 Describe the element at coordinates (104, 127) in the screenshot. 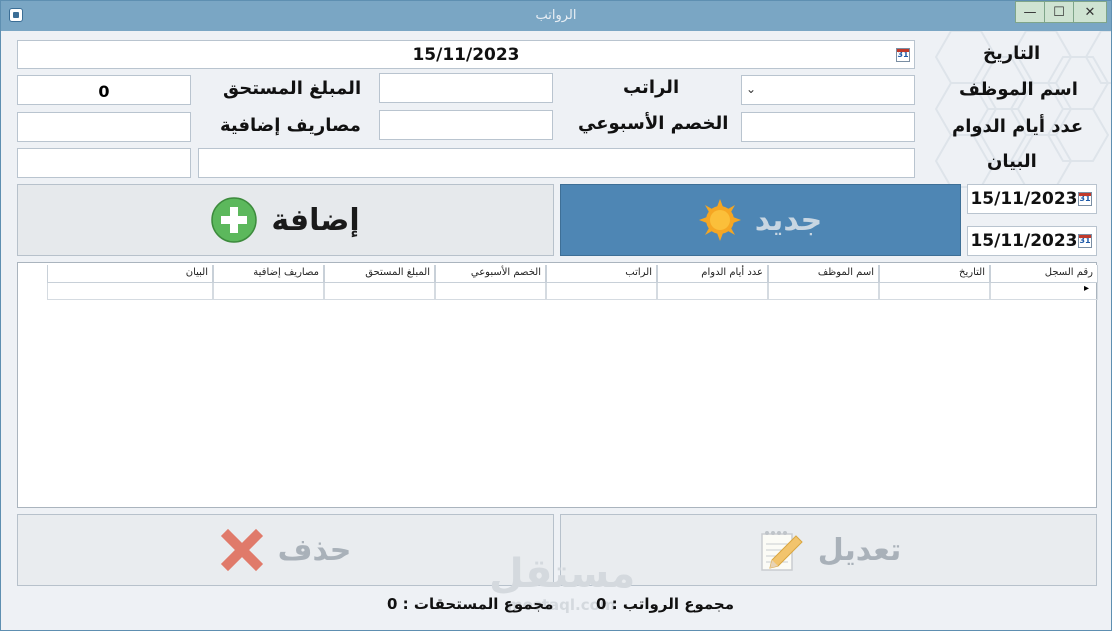

I see `extra-expenses-input` at that location.